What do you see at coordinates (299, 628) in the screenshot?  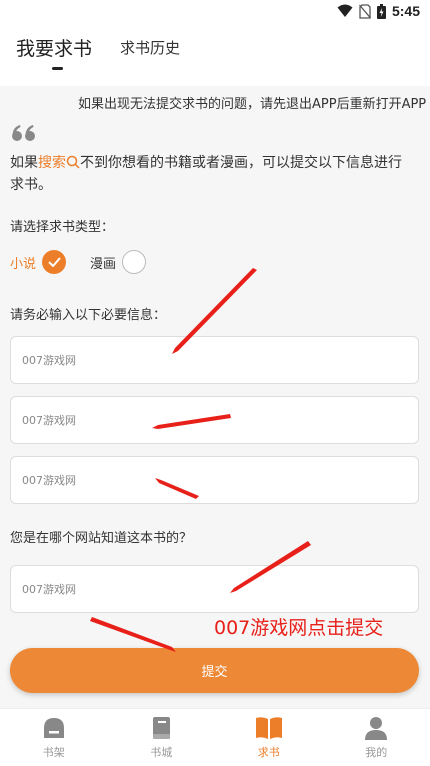 I see `annotation-text: 007游戏网点击提交` at bounding box center [299, 628].